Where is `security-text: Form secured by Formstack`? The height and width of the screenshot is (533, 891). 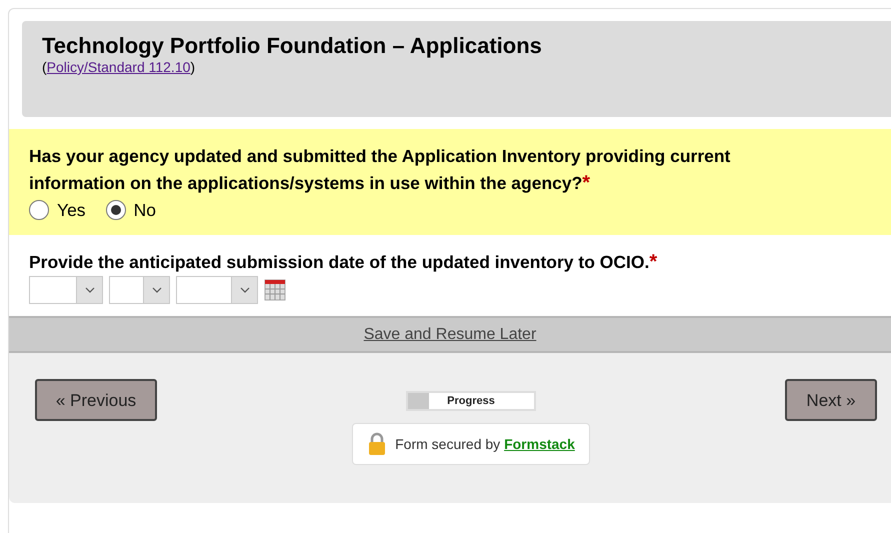
security-text: Form secured by Formstack is located at coordinates (485, 444).